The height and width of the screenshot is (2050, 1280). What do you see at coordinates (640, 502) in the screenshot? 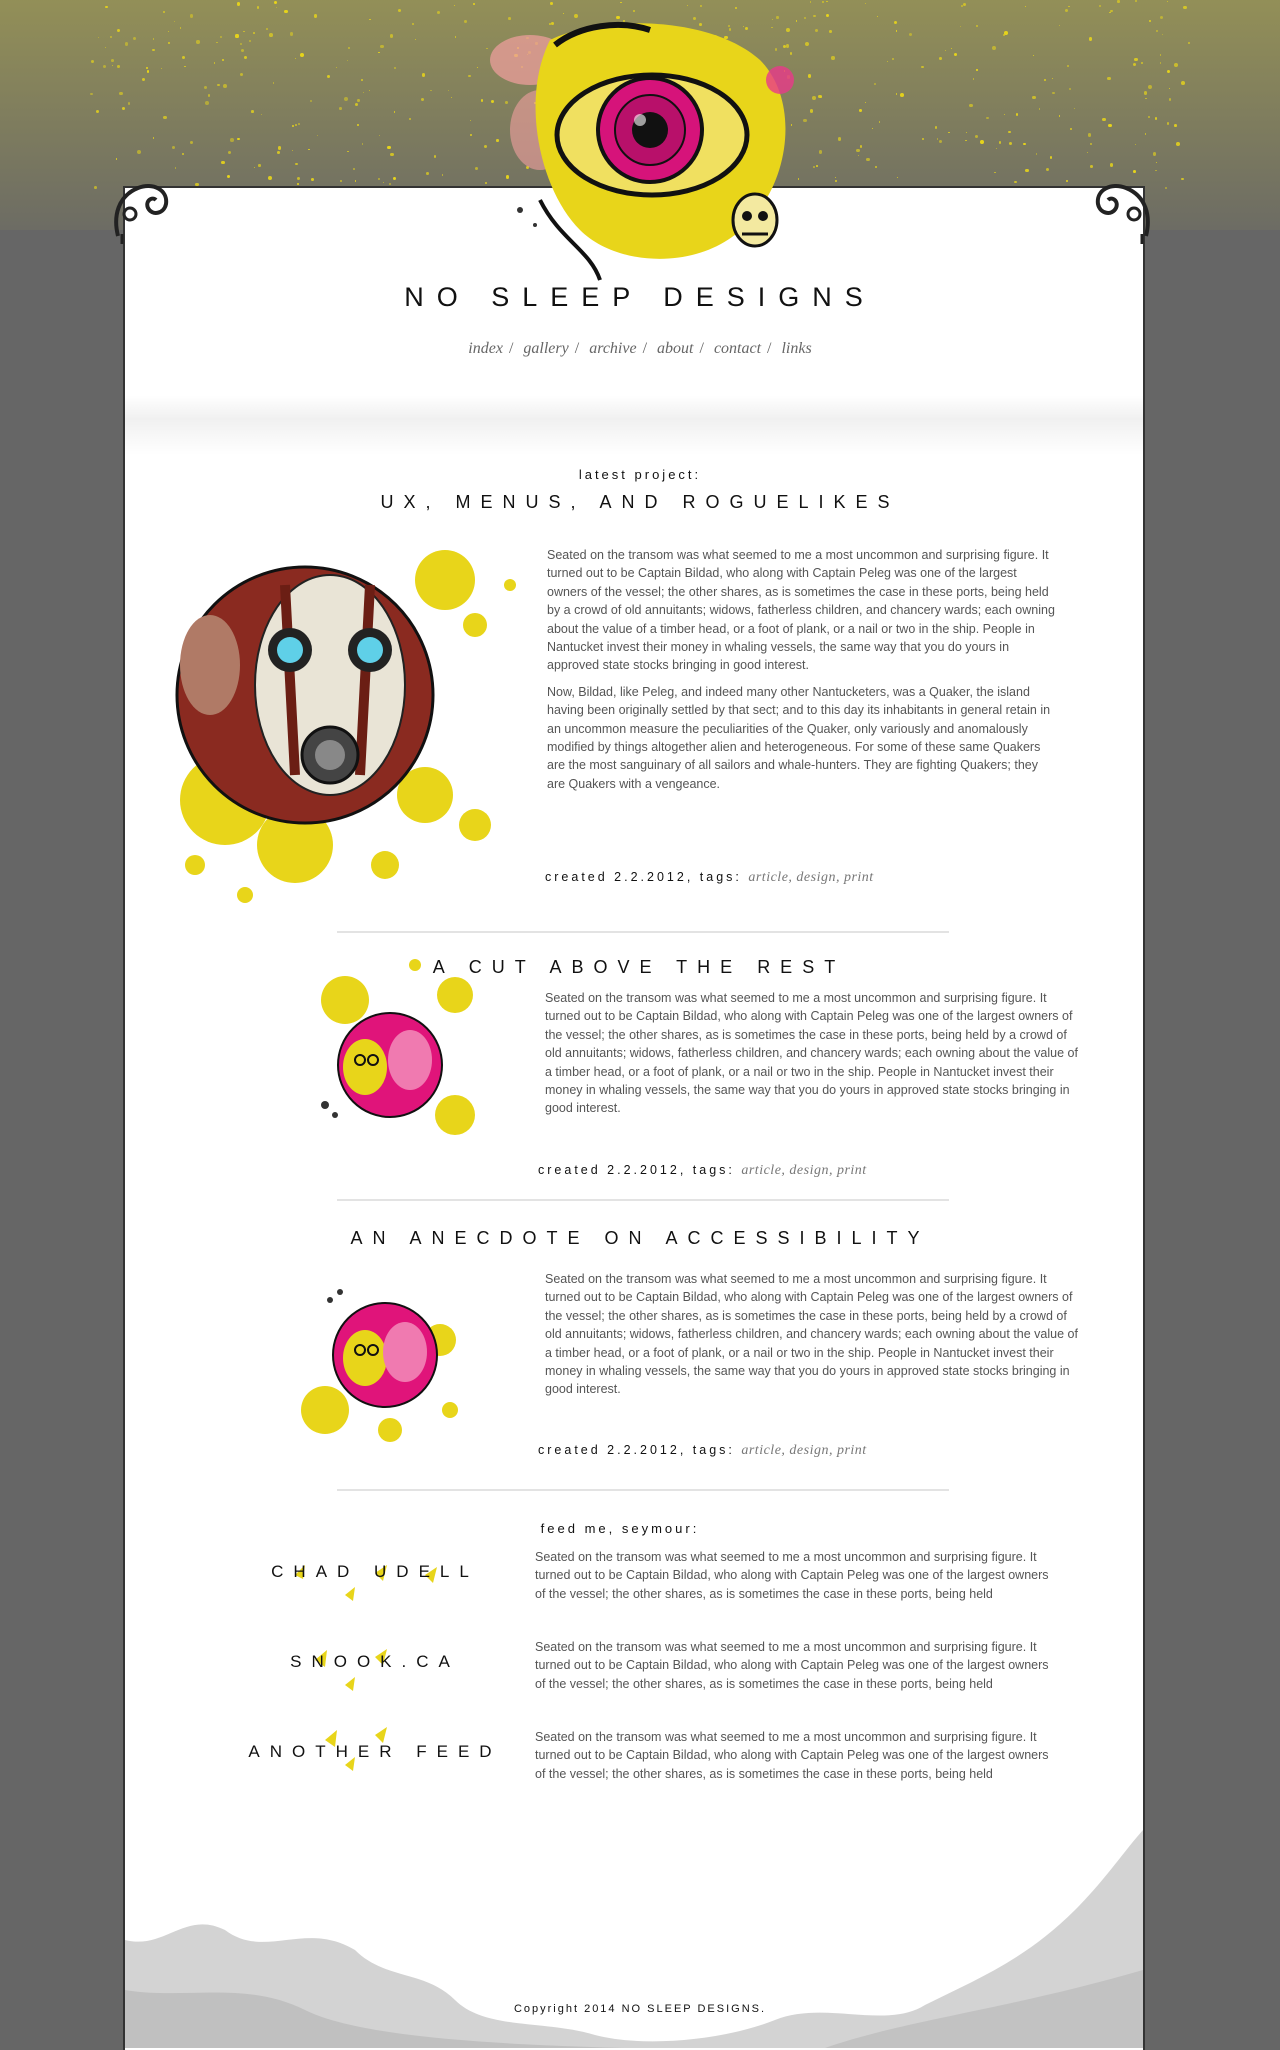
I see `latest-project-title: UX, MENUS, AND ROGUELIKES` at bounding box center [640, 502].